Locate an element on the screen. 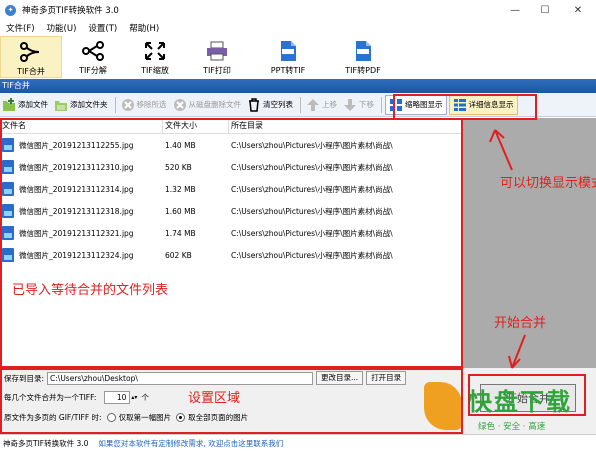  tab-label: TIF缩放 is located at coordinates (155, 70).